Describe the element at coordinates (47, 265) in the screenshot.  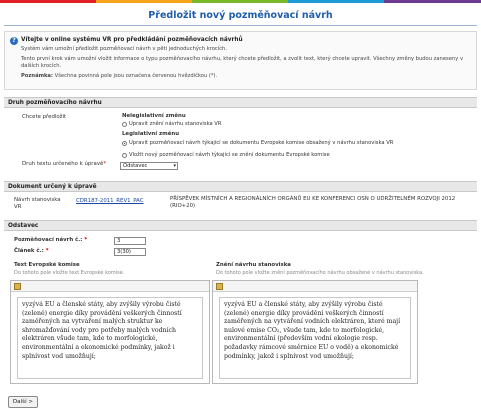
I see `ec-text-label: Text Evropské komise` at that location.